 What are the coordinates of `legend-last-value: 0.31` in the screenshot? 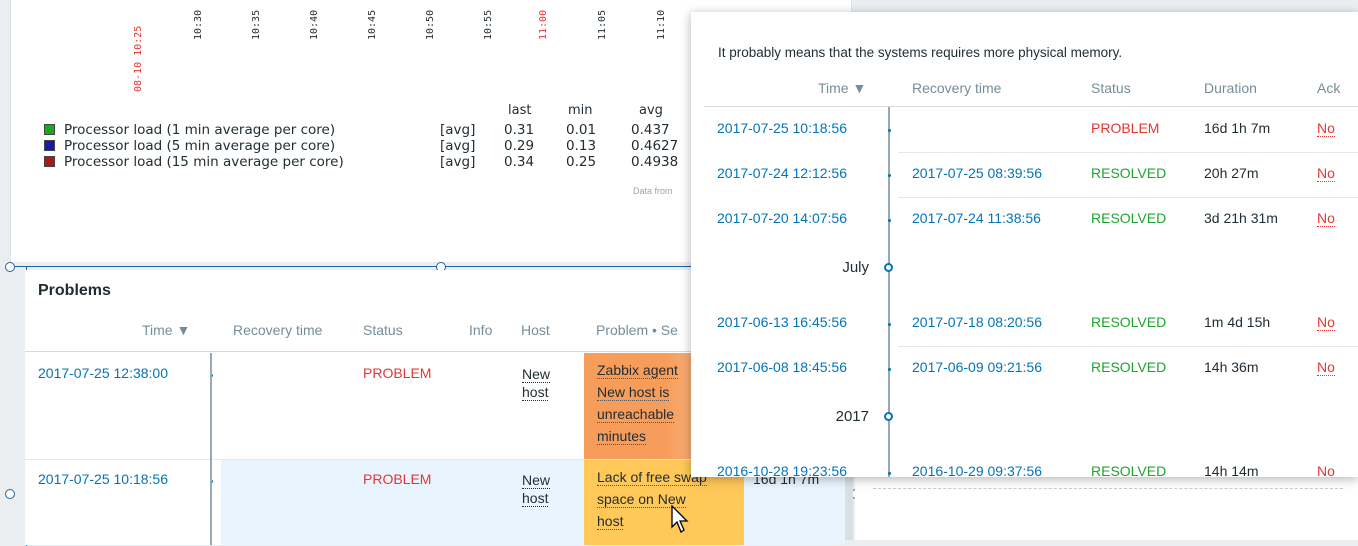 It's located at (519, 130).